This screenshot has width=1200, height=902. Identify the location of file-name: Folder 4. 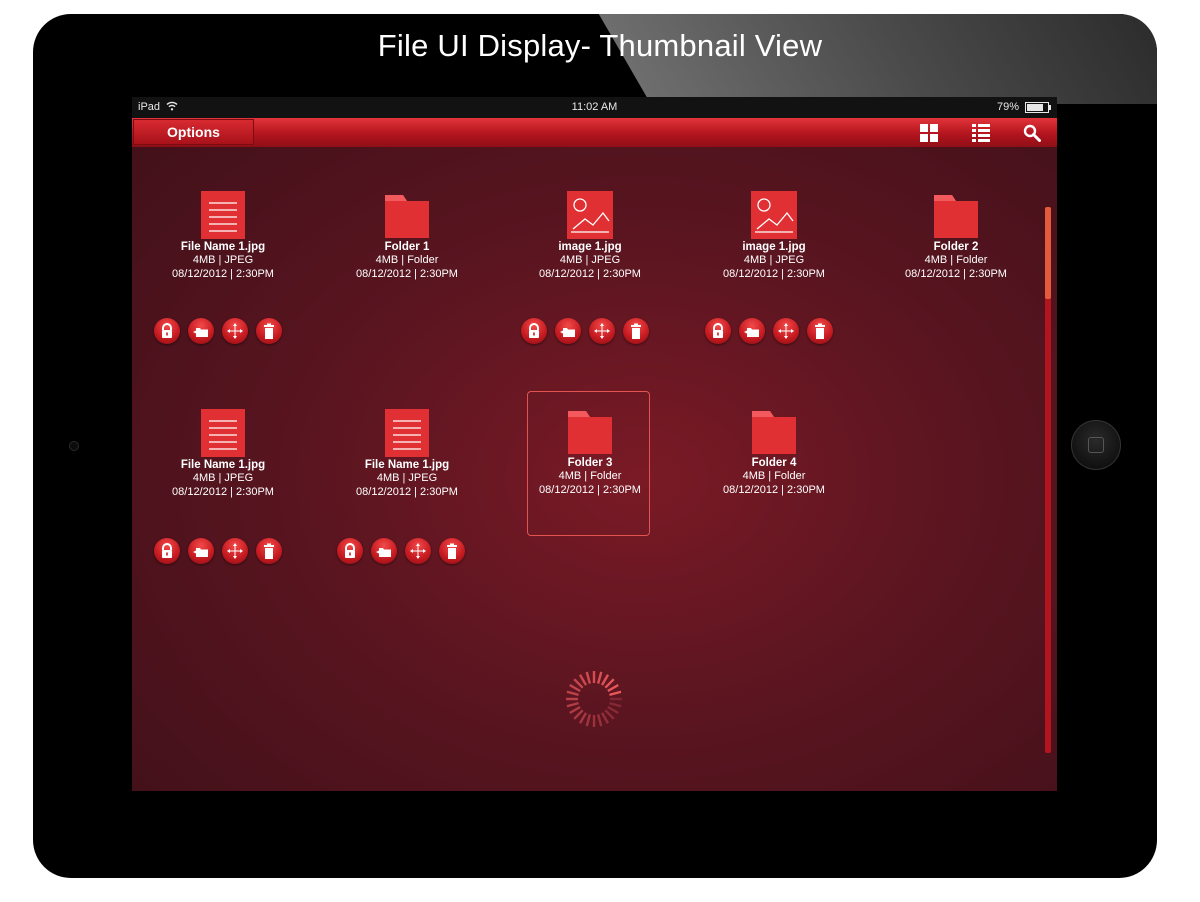
(774, 463).